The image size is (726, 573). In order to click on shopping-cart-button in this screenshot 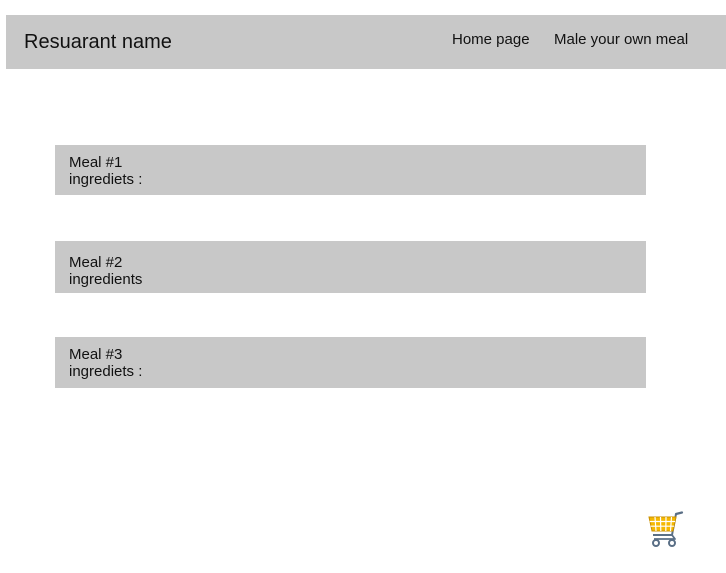, I will do `click(665, 529)`.